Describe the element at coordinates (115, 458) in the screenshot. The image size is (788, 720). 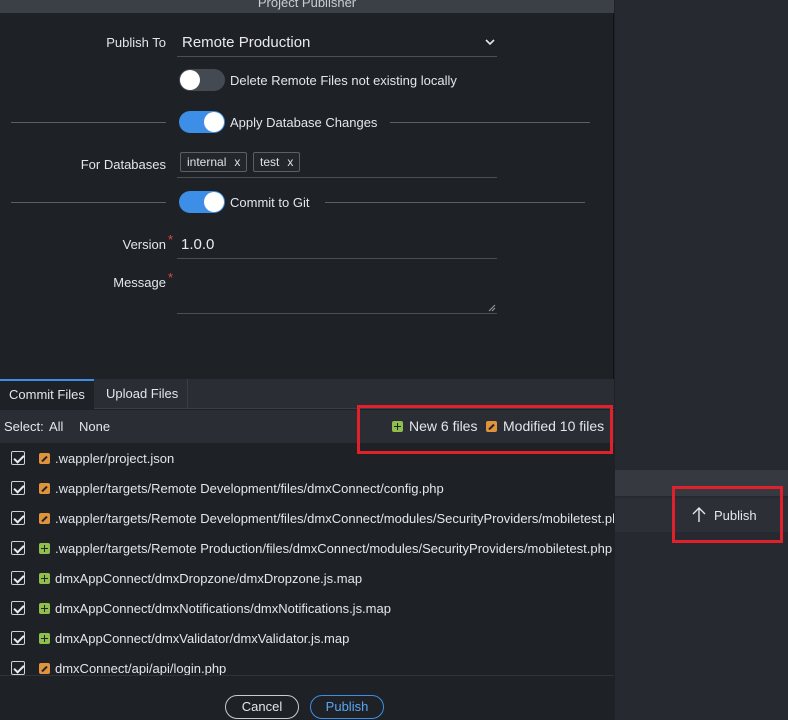
I see `file-path: .wappler/project.json` at that location.